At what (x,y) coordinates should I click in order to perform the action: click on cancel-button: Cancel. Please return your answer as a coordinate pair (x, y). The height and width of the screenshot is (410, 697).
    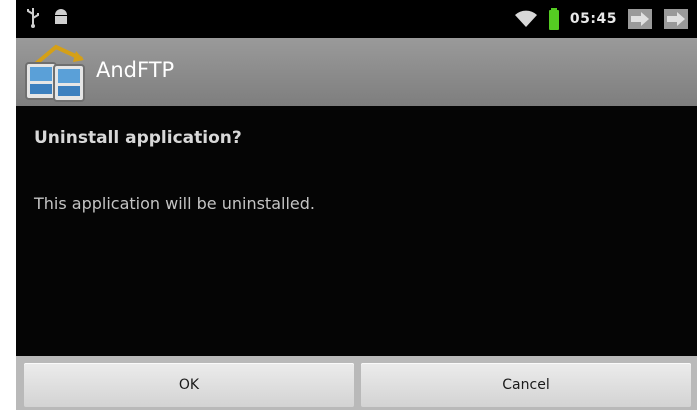
    Looking at the image, I should click on (526, 385).